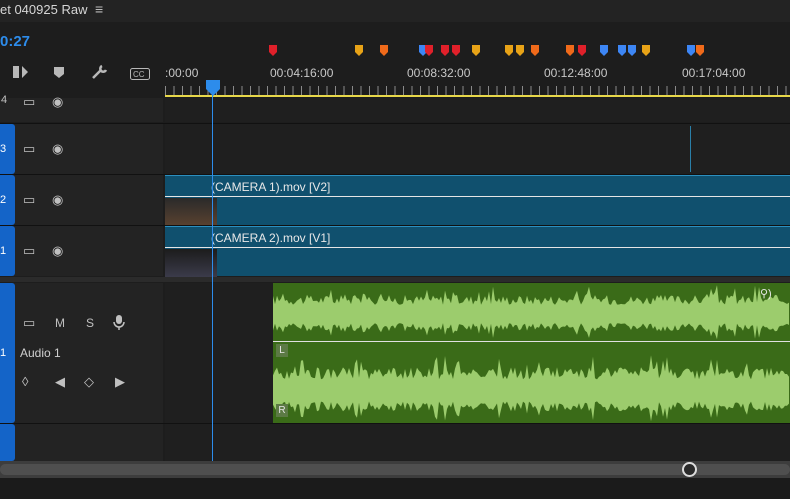  What do you see at coordinates (766, 294) in the screenshot?
I see `audio-effects-icon: ⚲)` at bounding box center [766, 294].